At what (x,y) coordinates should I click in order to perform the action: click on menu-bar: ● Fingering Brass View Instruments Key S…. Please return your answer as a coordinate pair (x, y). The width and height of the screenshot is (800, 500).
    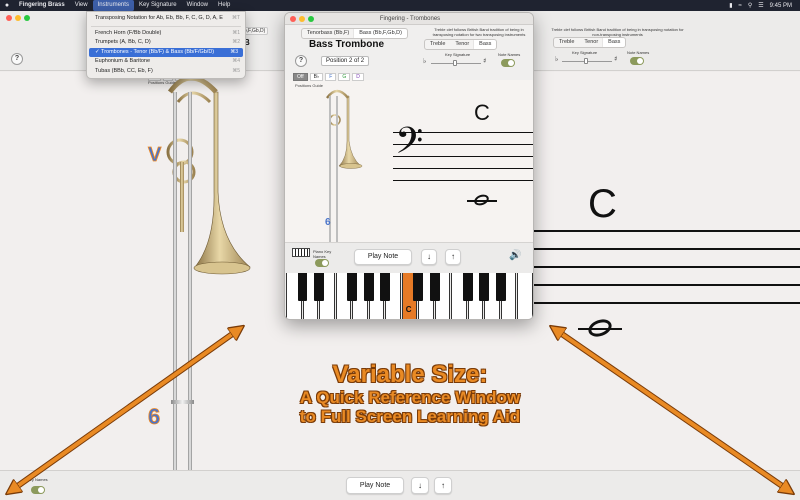
    Looking at the image, I should click on (400, 5).